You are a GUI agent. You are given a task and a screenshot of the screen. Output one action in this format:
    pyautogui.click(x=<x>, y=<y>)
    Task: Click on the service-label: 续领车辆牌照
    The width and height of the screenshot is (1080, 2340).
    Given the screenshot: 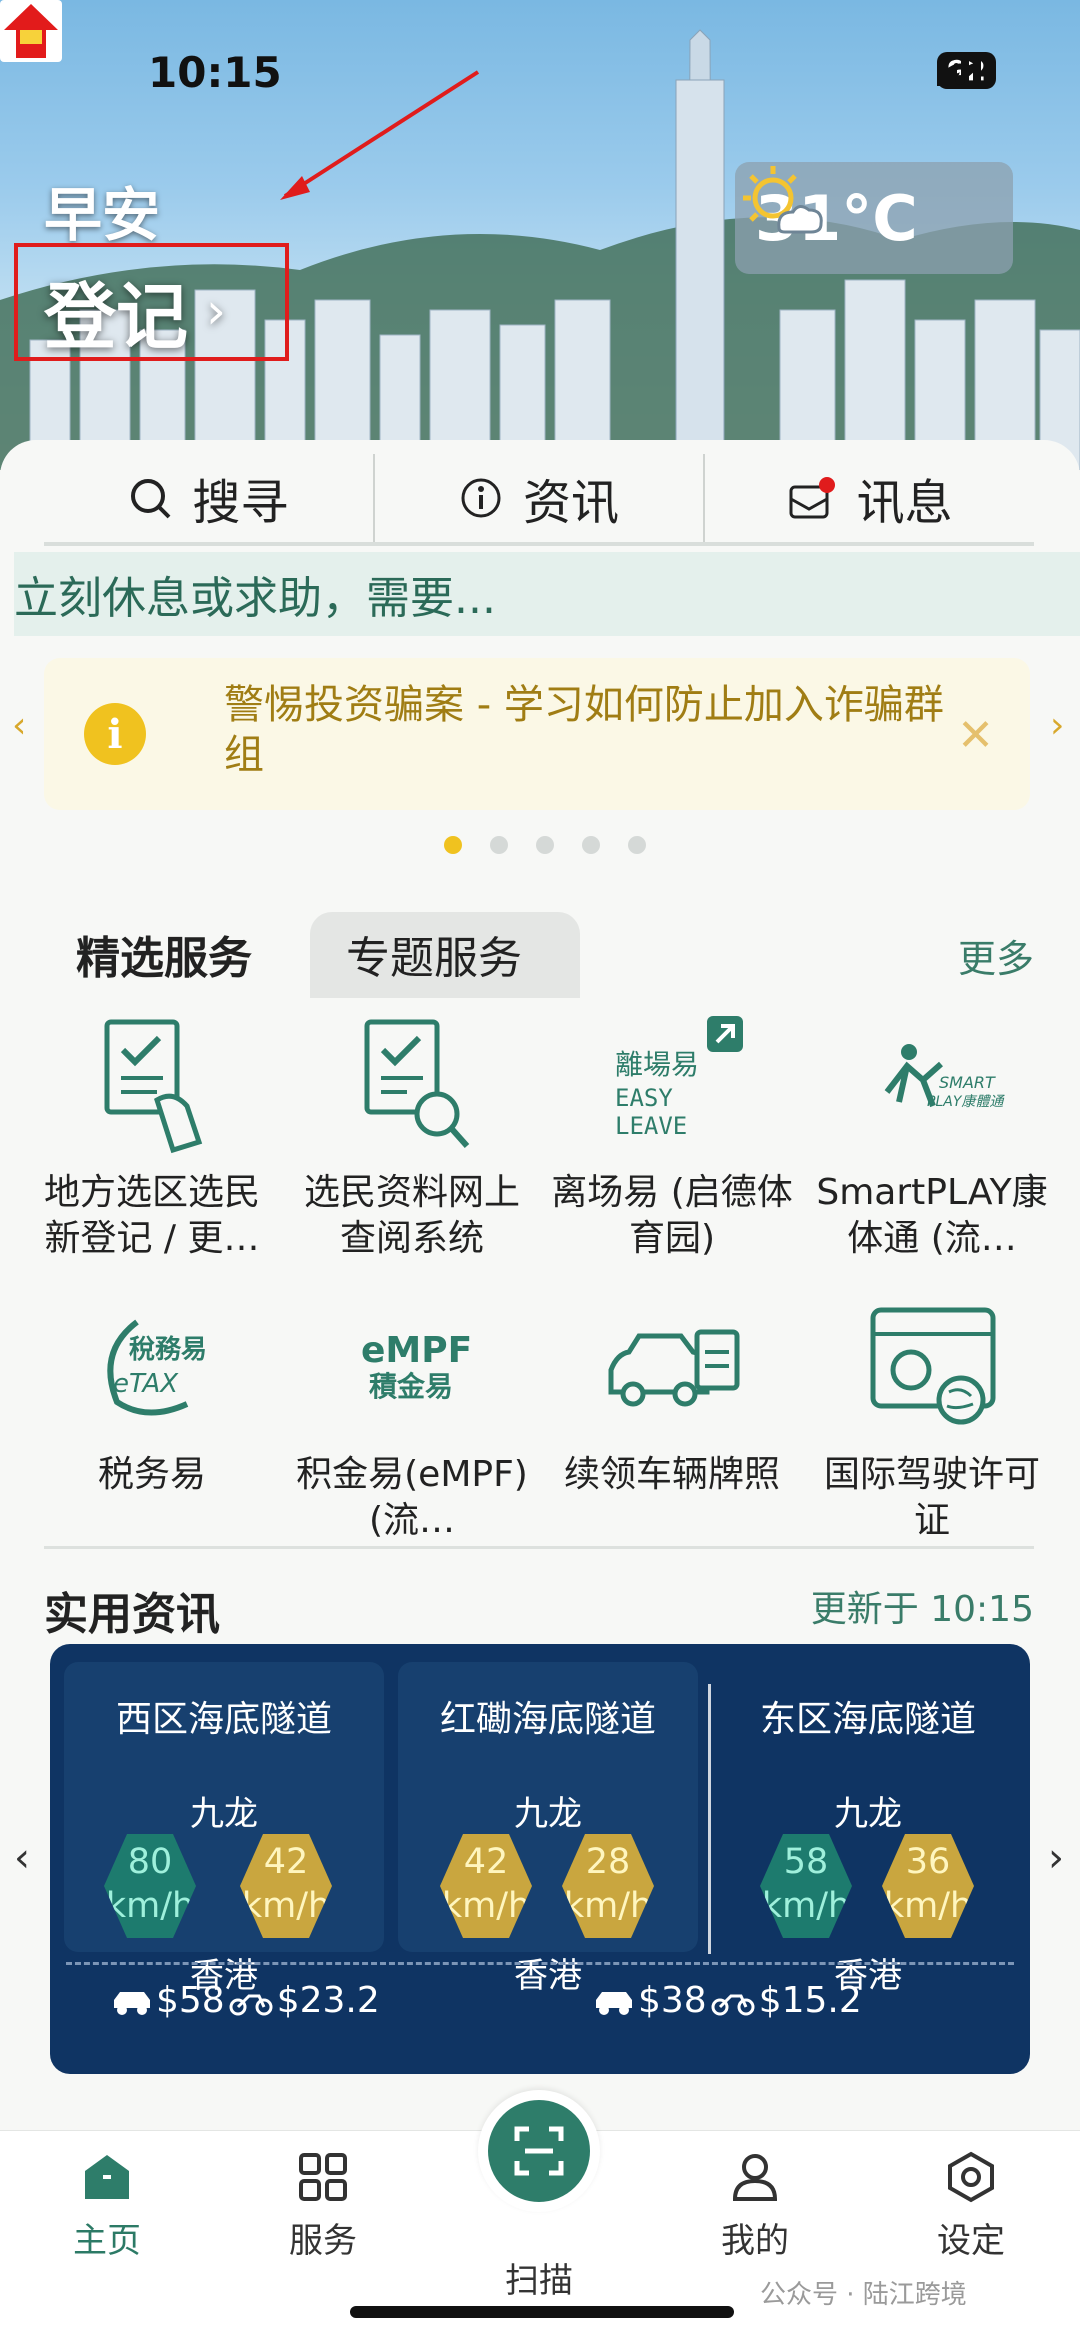 What is the action you would take?
    pyautogui.click(x=671, y=1474)
    